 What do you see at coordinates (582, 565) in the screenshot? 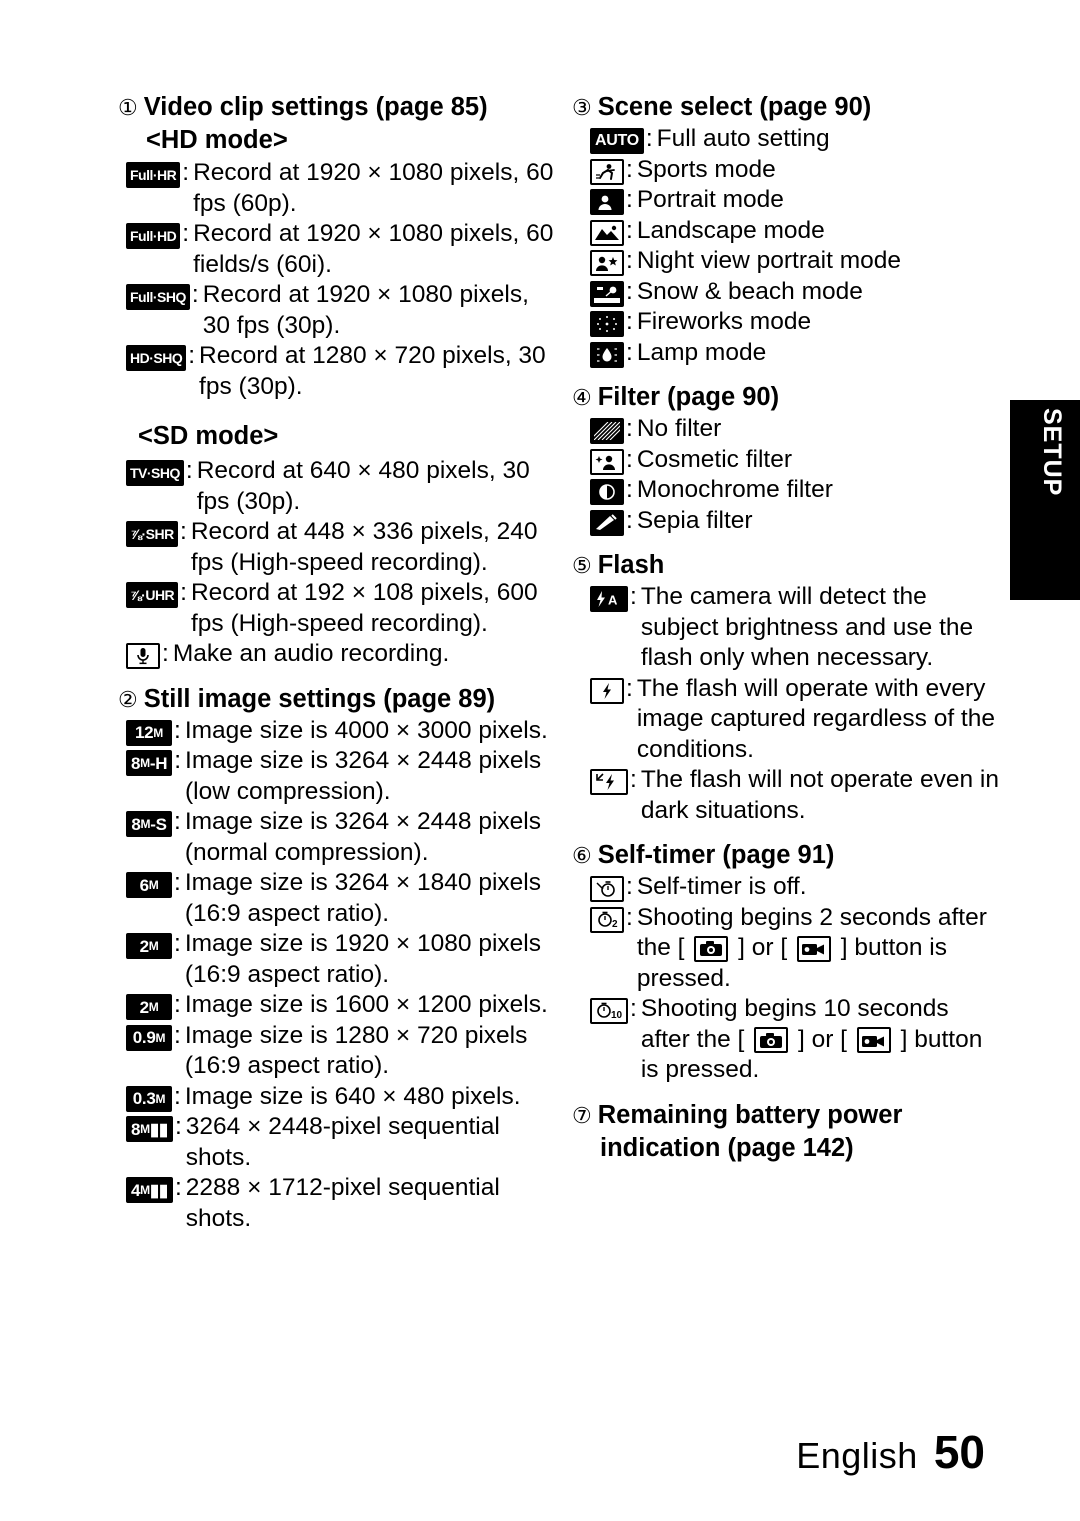
I see `section-5-number: ⑤` at bounding box center [582, 565].